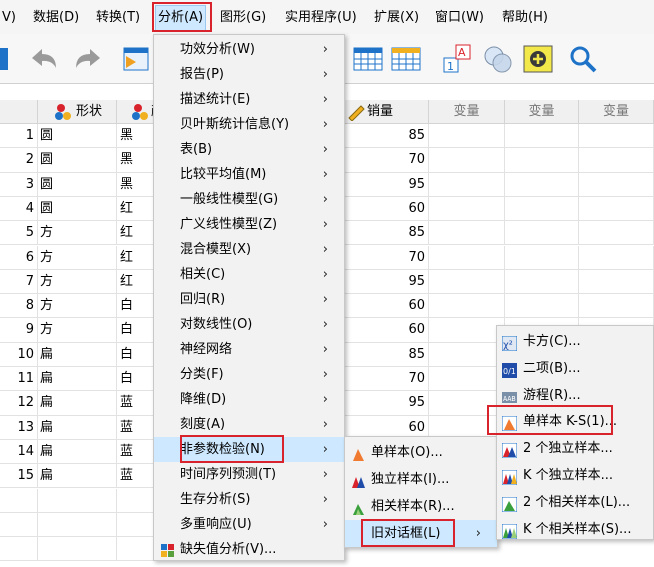 The image size is (654, 567). What do you see at coordinates (19, 379) in the screenshot?
I see `row-number: 11` at bounding box center [19, 379].